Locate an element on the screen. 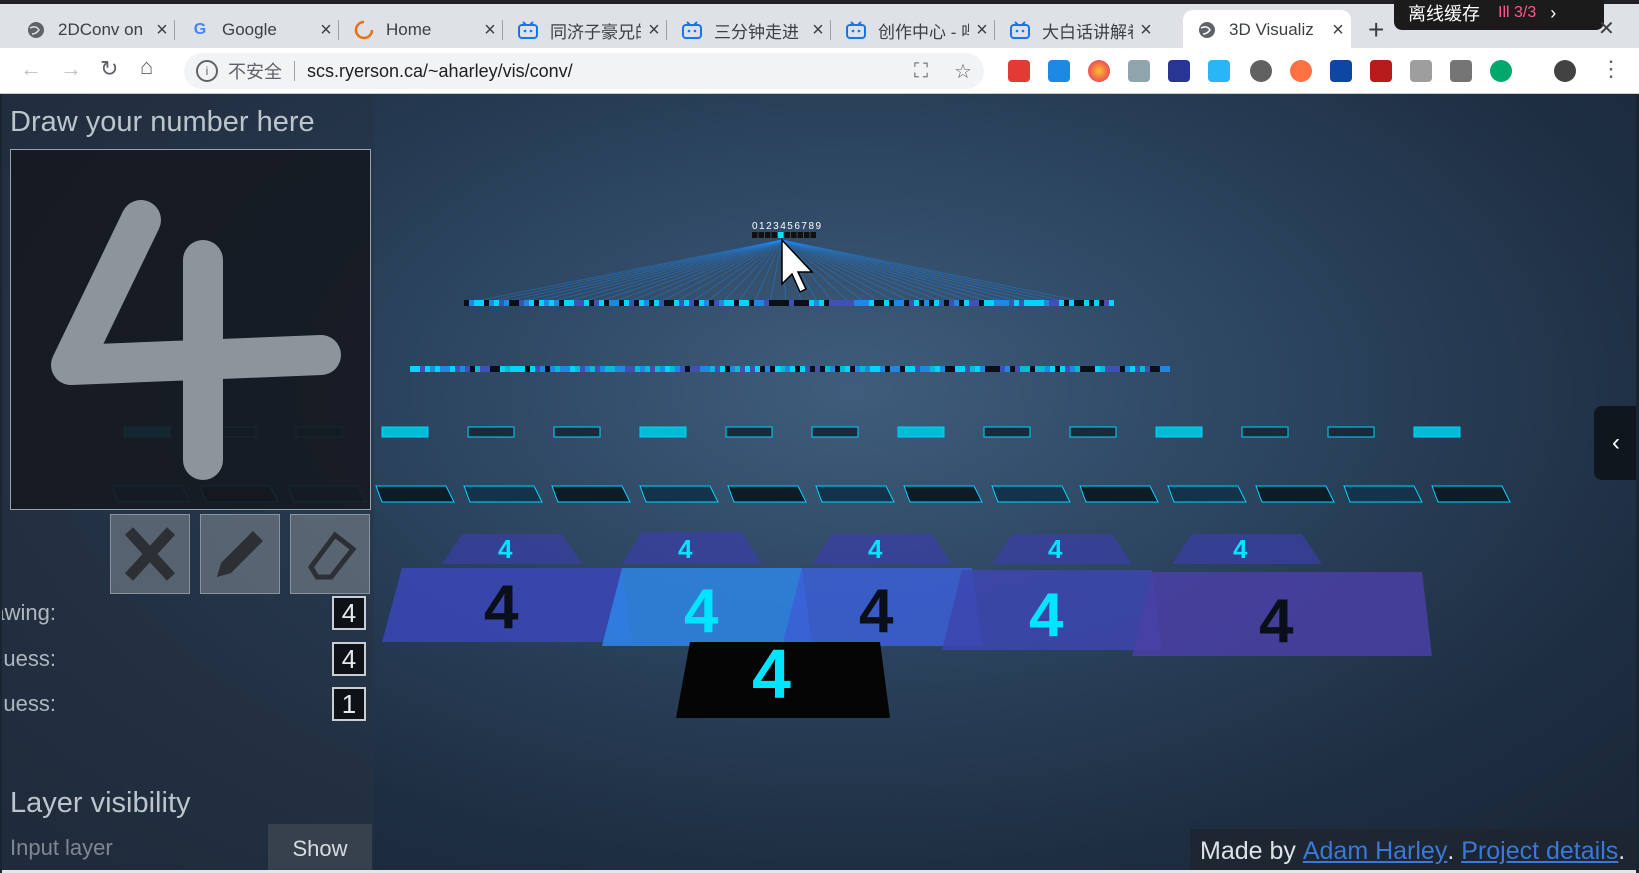 The height and width of the screenshot is (873, 1639). tab-bilibili-1: 同济子豪兄的 × is located at coordinates (585, 30).